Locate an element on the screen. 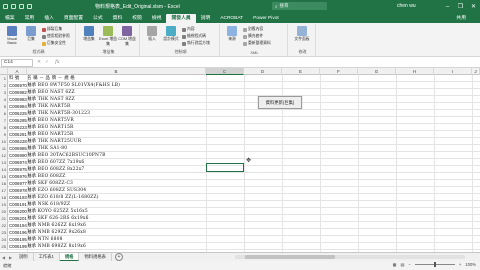  cell-description: 軸承 BEO 608ZZ is located at coordinates (46, 176).